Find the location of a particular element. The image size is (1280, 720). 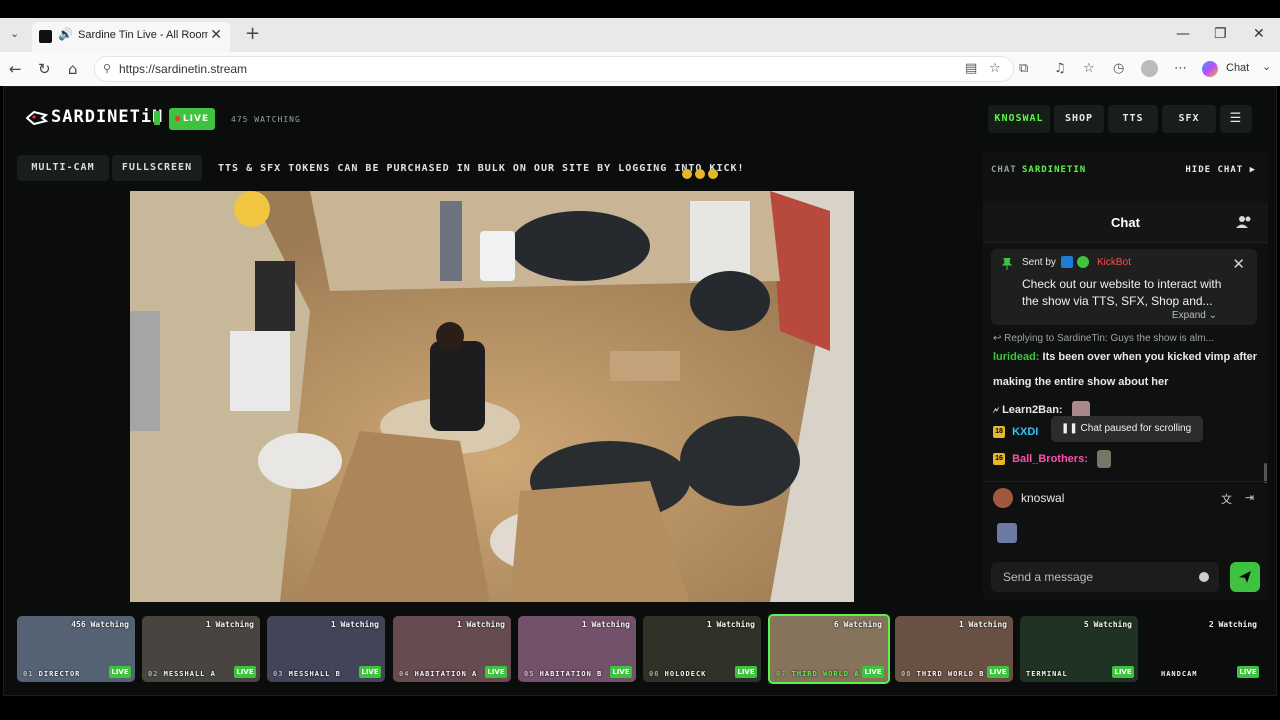

profile-avatar is located at coordinates (1149, 68).